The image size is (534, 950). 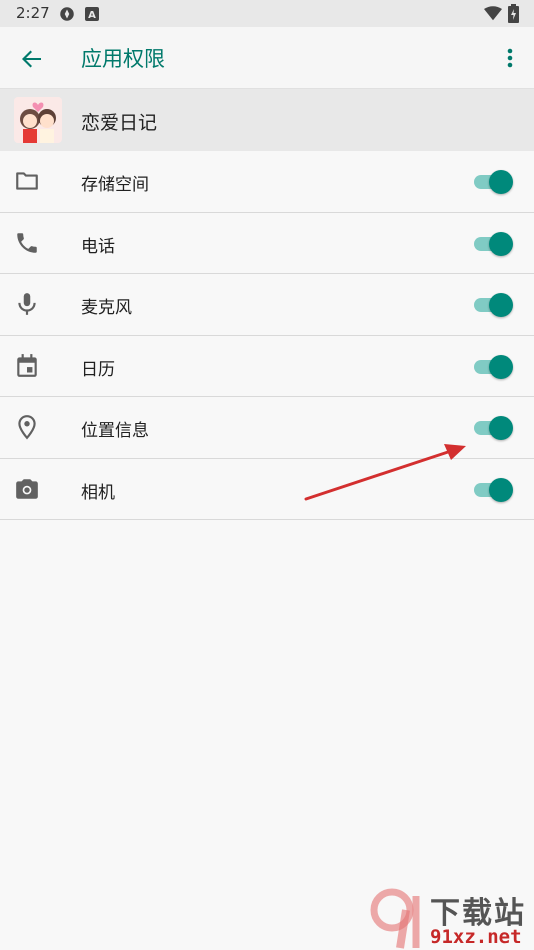 What do you see at coordinates (494, 367) in the screenshot?
I see `calendar-toggle` at bounding box center [494, 367].